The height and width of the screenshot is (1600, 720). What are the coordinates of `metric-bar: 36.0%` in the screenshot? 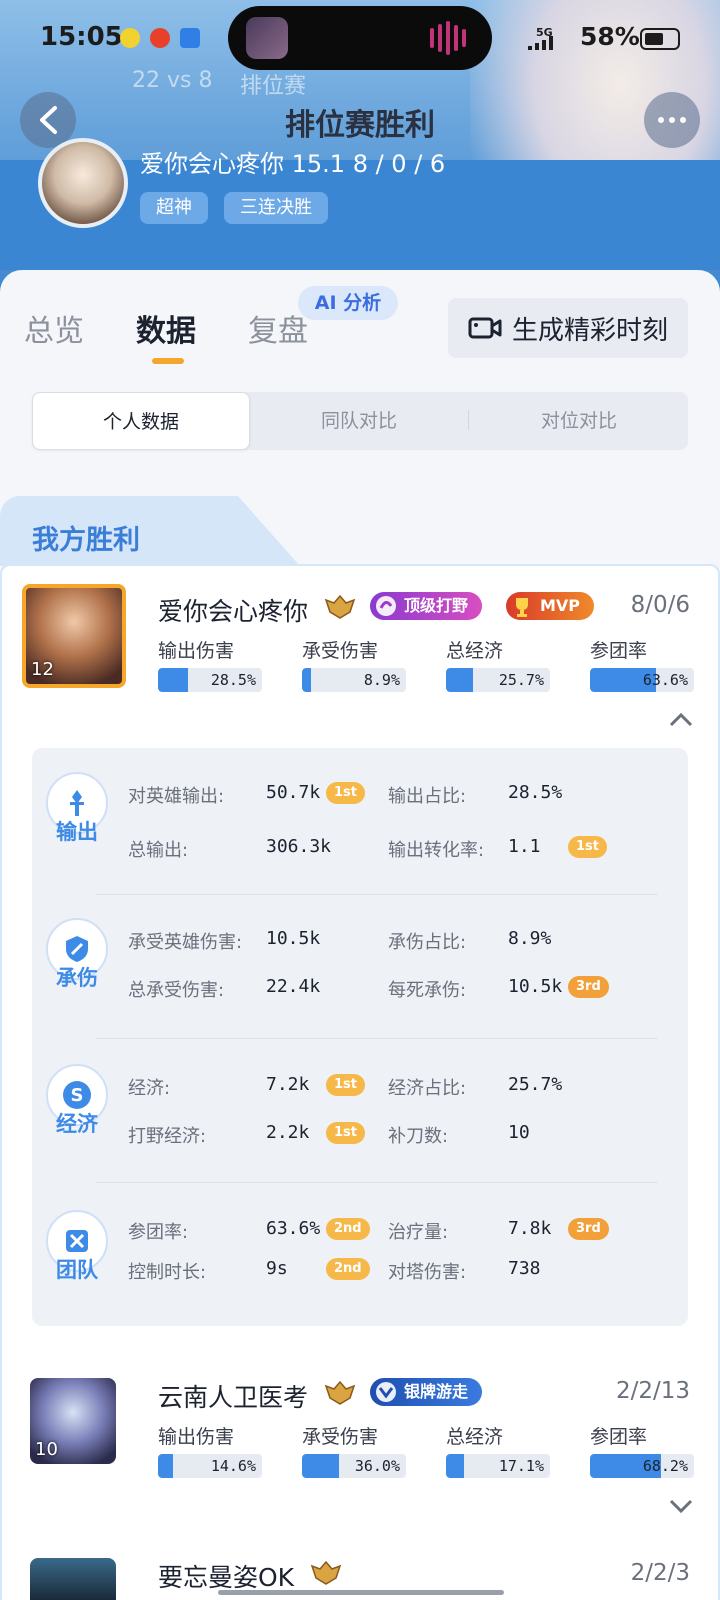 It's located at (354, 1466).